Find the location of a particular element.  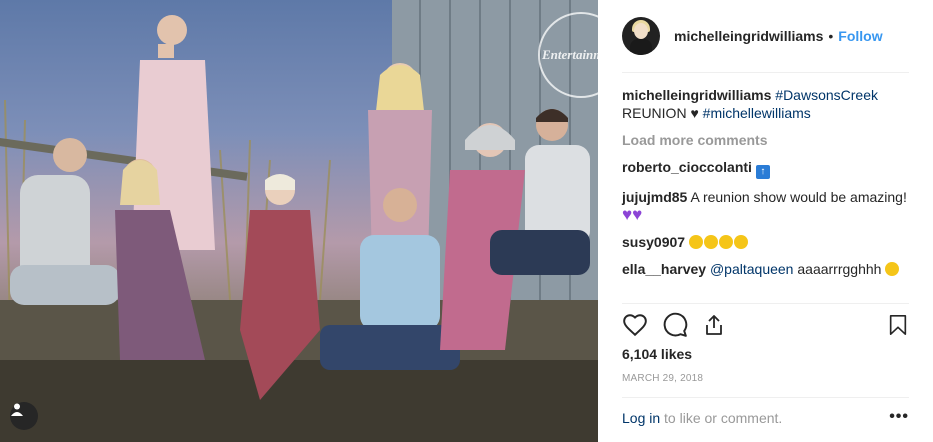

caption-text: REUNION ♥ is located at coordinates (660, 113).